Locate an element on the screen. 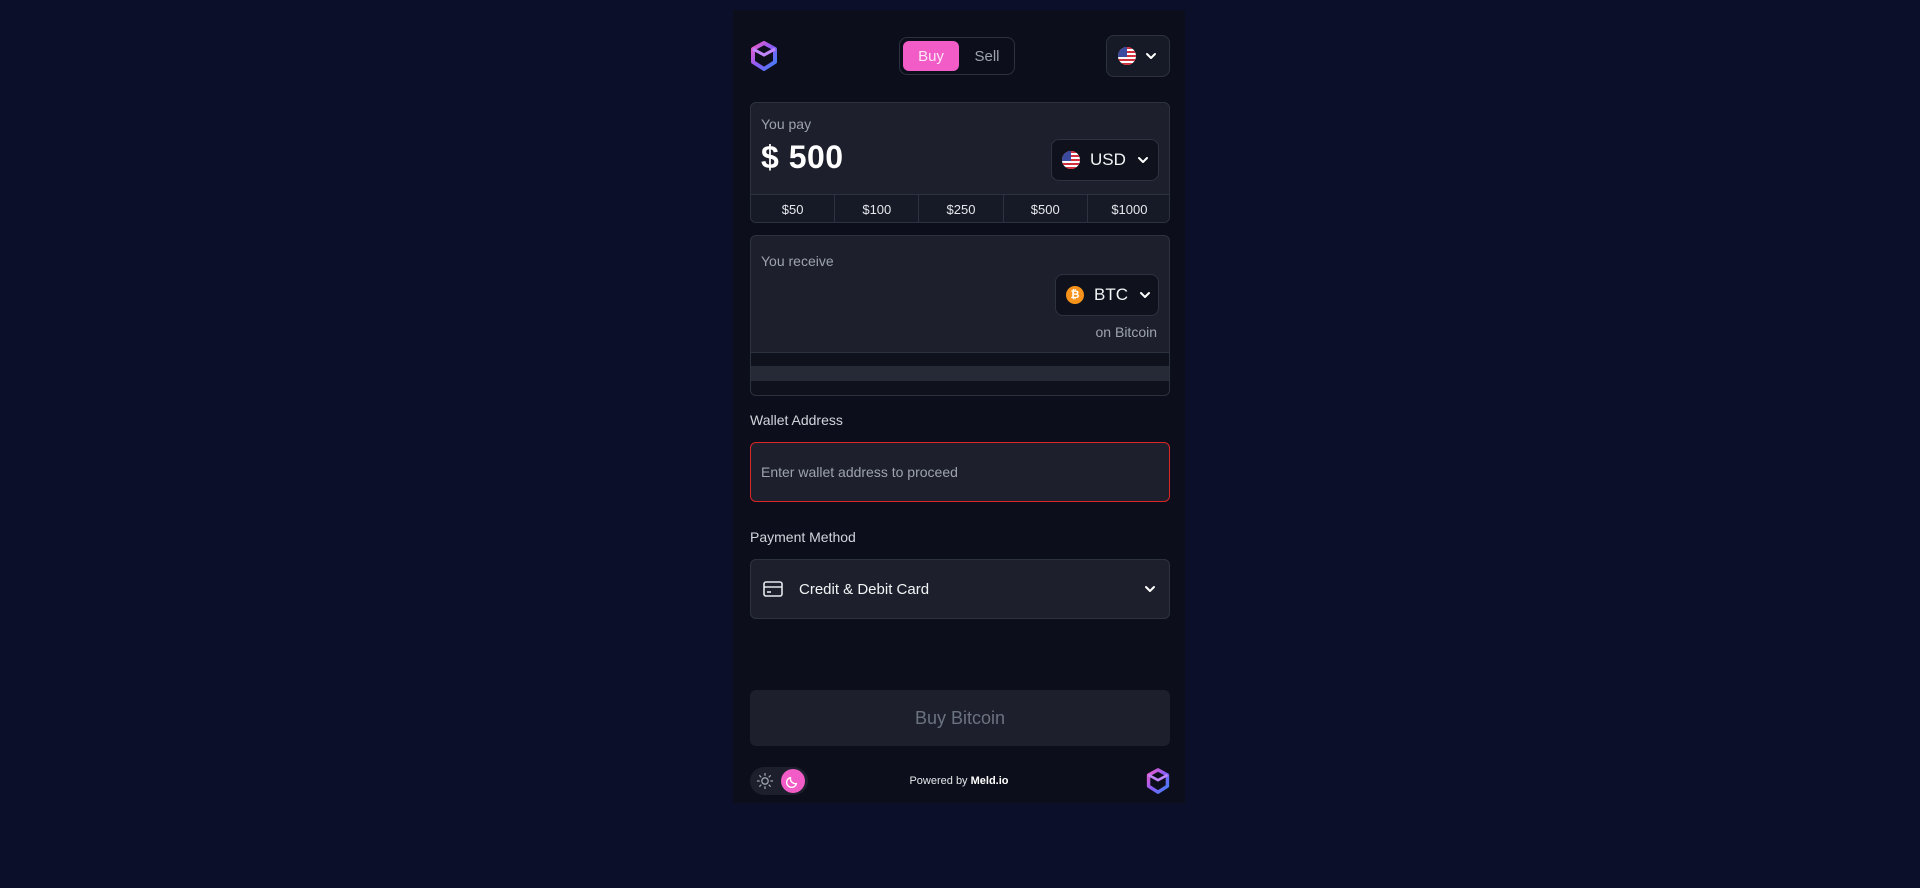 Image resolution: width=1920 pixels, height=888 pixels. pay-label: You pay is located at coordinates (786, 124).